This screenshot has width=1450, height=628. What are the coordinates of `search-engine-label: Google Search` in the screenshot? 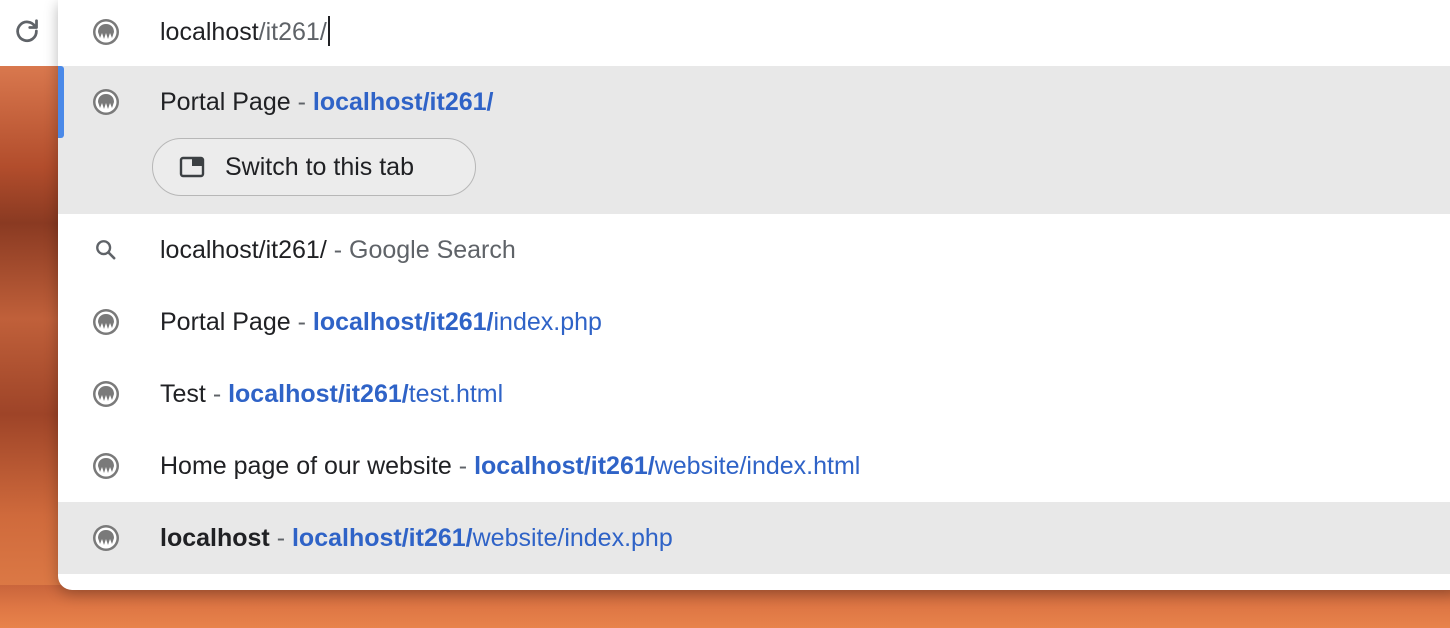 It's located at (432, 250).